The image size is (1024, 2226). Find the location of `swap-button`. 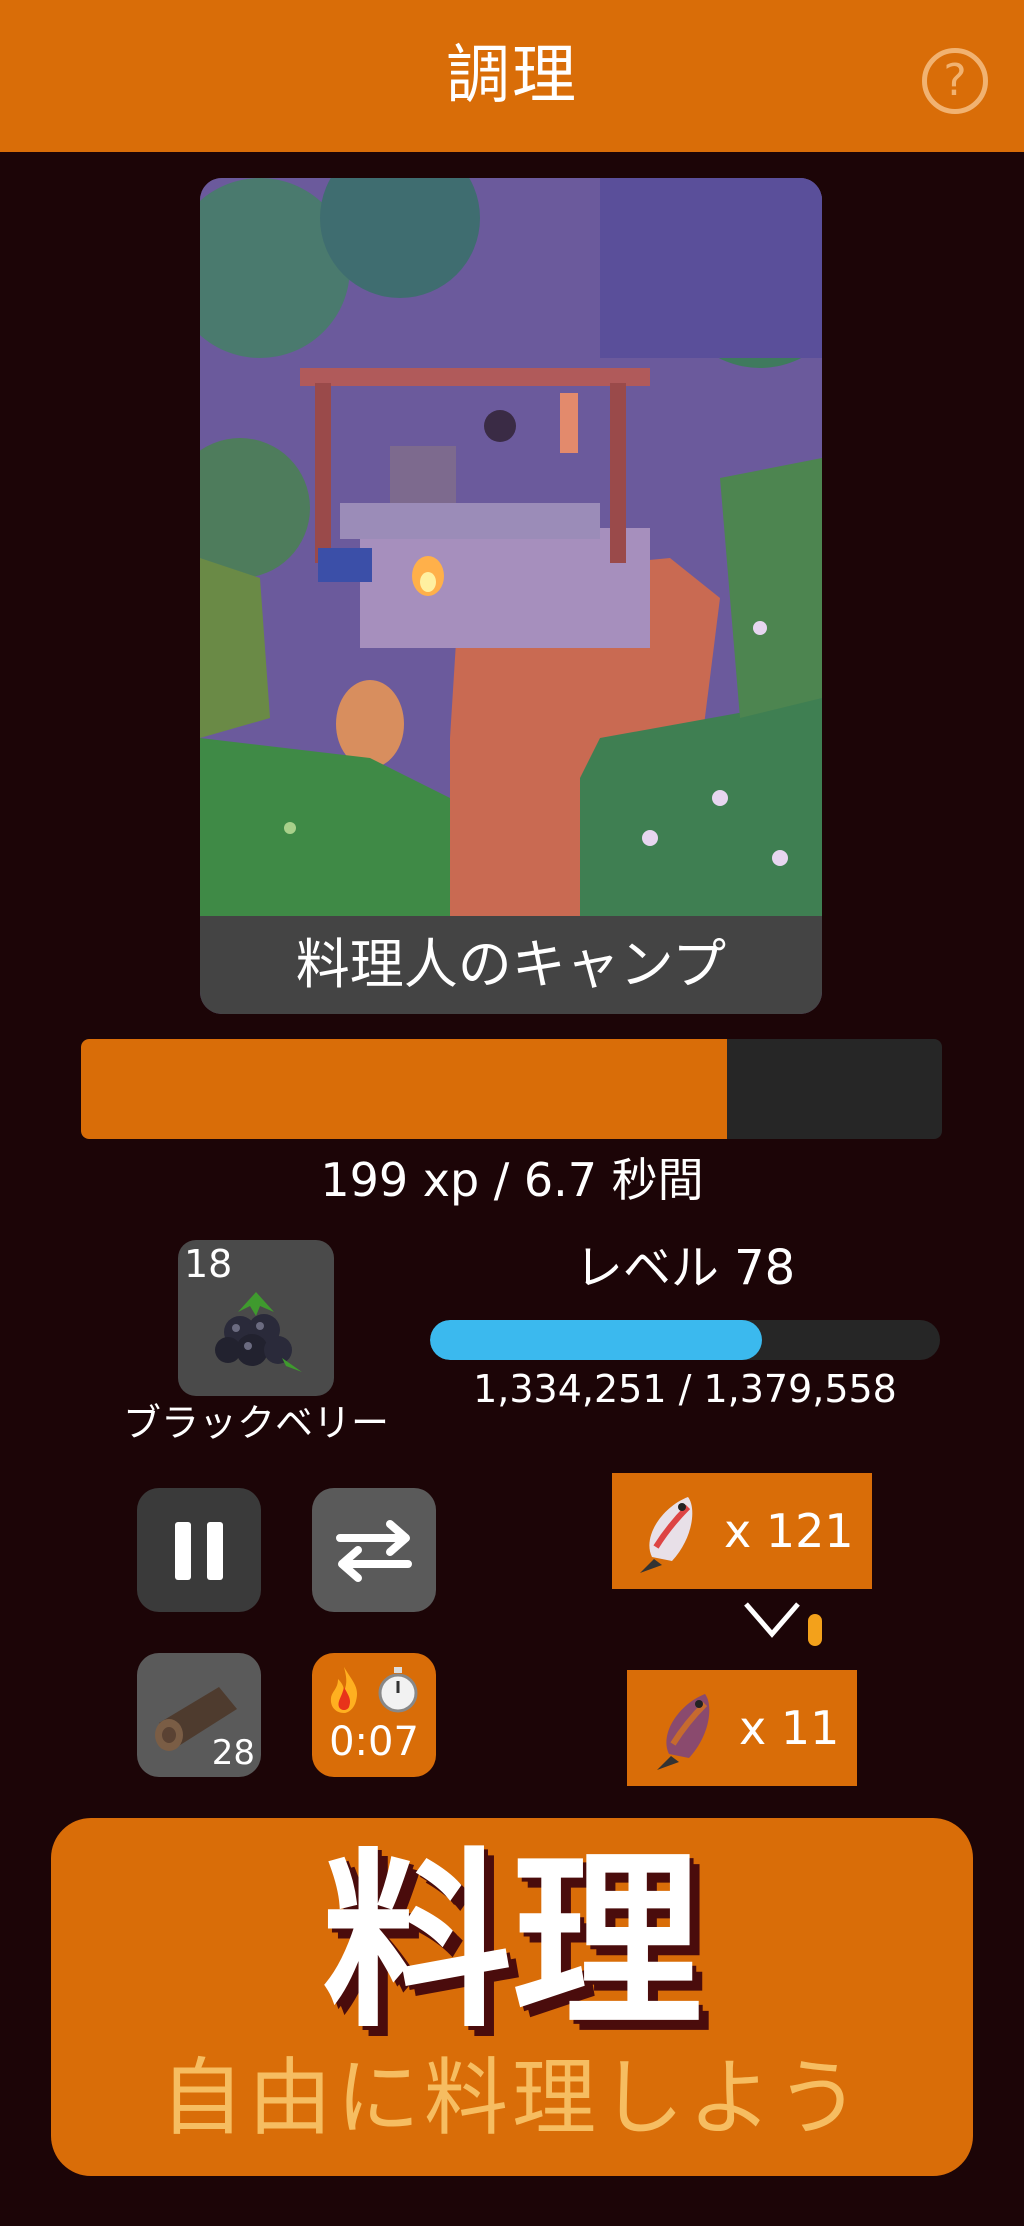

swap-button is located at coordinates (374, 1550).